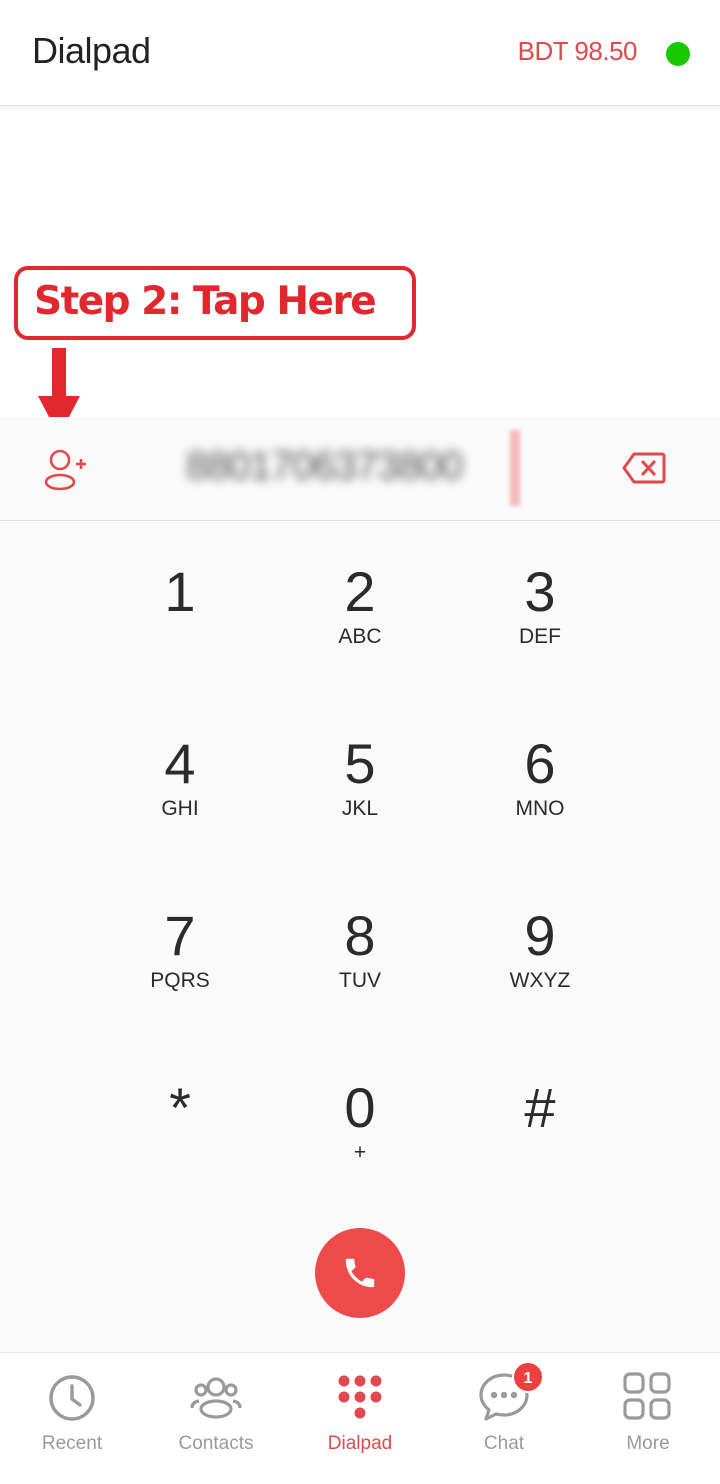  What do you see at coordinates (180, 1107) in the screenshot?
I see `key-digit: *` at bounding box center [180, 1107].